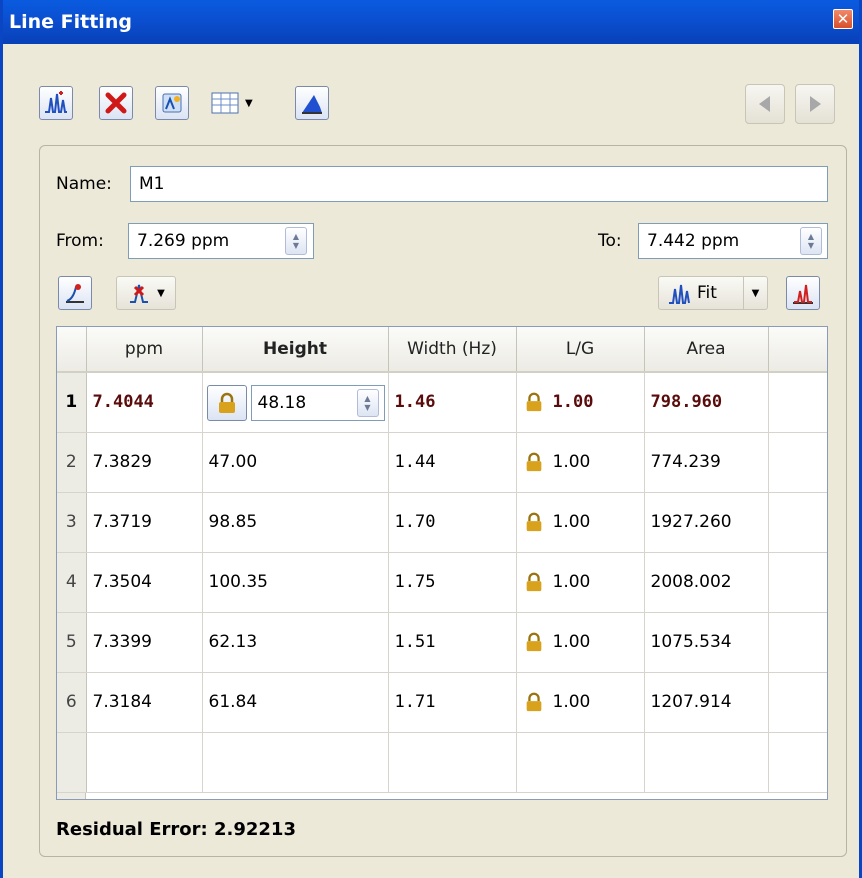 Image resolution: width=862 pixels, height=878 pixels. I want to click on next-button, so click(815, 104).